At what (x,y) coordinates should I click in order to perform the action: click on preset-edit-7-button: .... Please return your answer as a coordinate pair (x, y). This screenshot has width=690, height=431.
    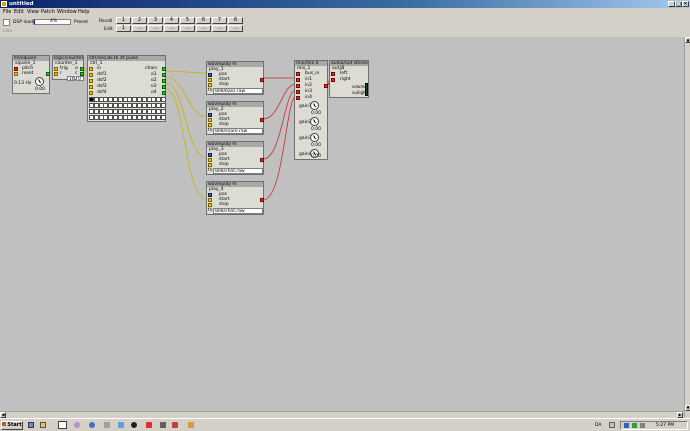
    Looking at the image, I should click on (219, 28).